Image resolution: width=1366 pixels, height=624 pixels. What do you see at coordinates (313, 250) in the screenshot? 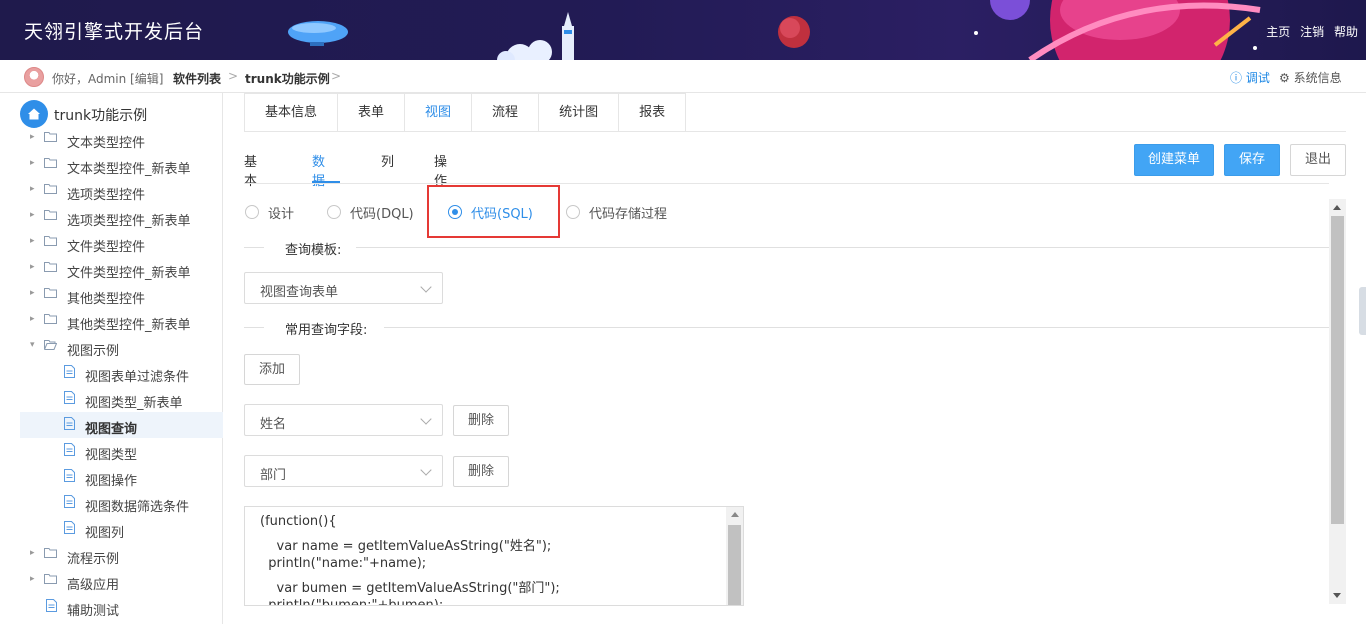
I see `query-template-title: 查询模板:` at bounding box center [313, 250].